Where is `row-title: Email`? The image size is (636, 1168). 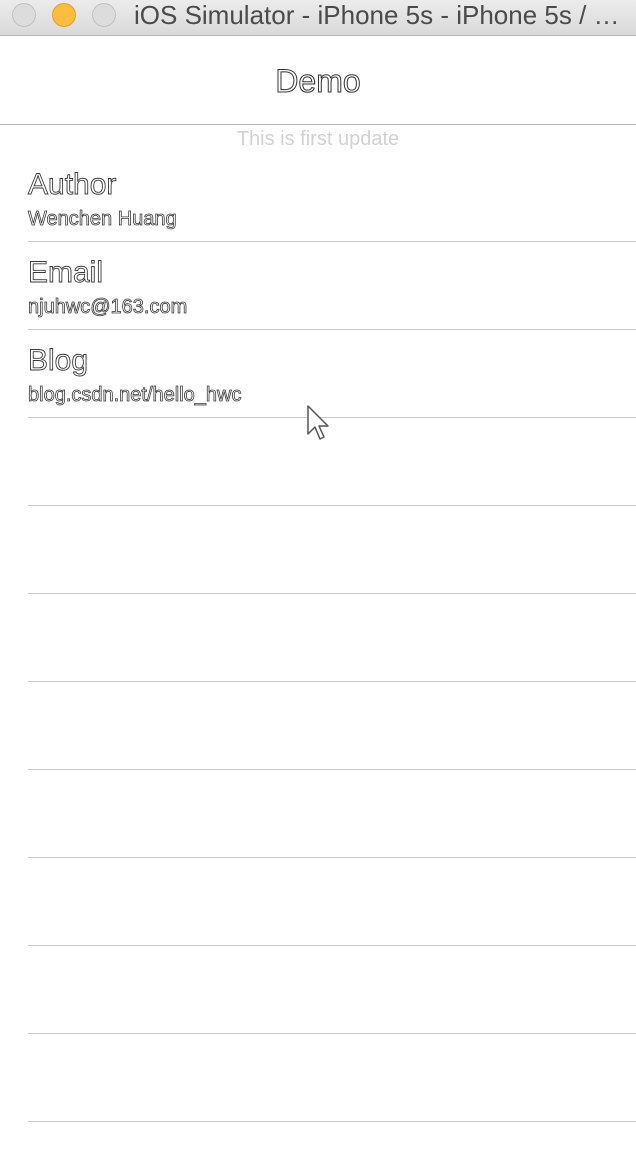 row-title: Email is located at coordinates (66, 273).